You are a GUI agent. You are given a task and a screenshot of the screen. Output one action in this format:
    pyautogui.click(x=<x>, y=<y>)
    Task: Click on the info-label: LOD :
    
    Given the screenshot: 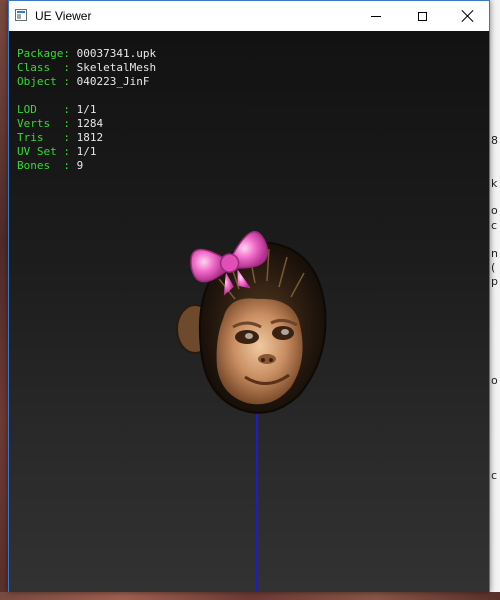 What is the action you would take?
    pyautogui.click(x=43, y=109)
    